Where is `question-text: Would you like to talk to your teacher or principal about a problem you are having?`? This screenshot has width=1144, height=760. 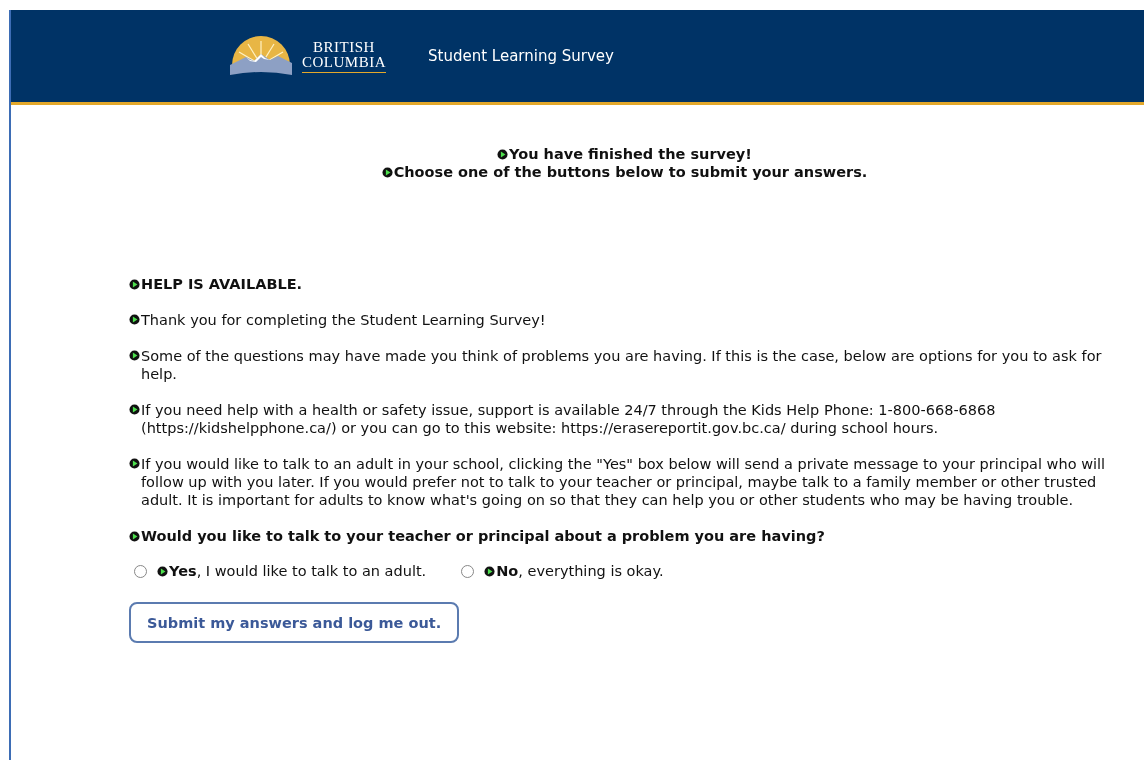 question-text: Would you like to talk to your teacher or principal about a problem you are having? is located at coordinates (483, 536).